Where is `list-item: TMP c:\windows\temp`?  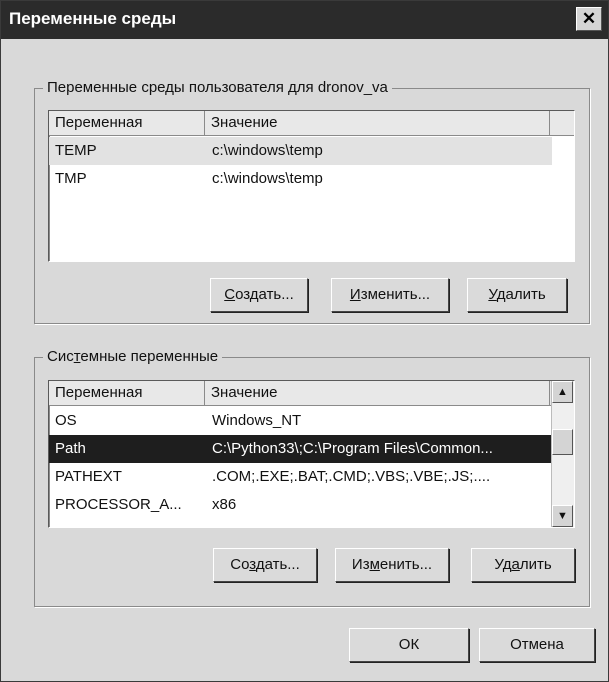 list-item: TMP c:\windows\temp is located at coordinates (300, 179).